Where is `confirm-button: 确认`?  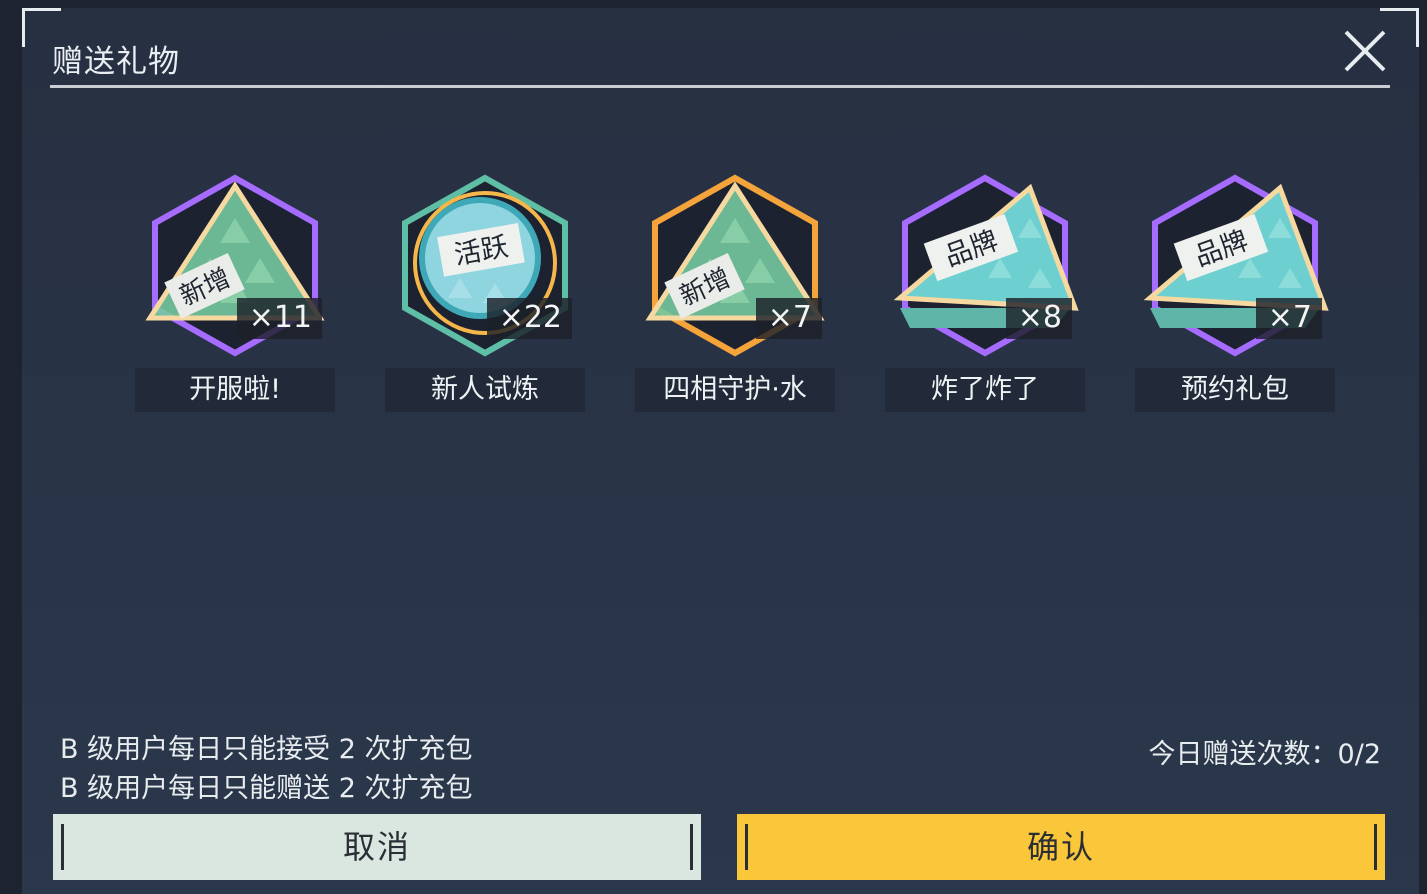 confirm-button: 确认 is located at coordinates (1061, 847).